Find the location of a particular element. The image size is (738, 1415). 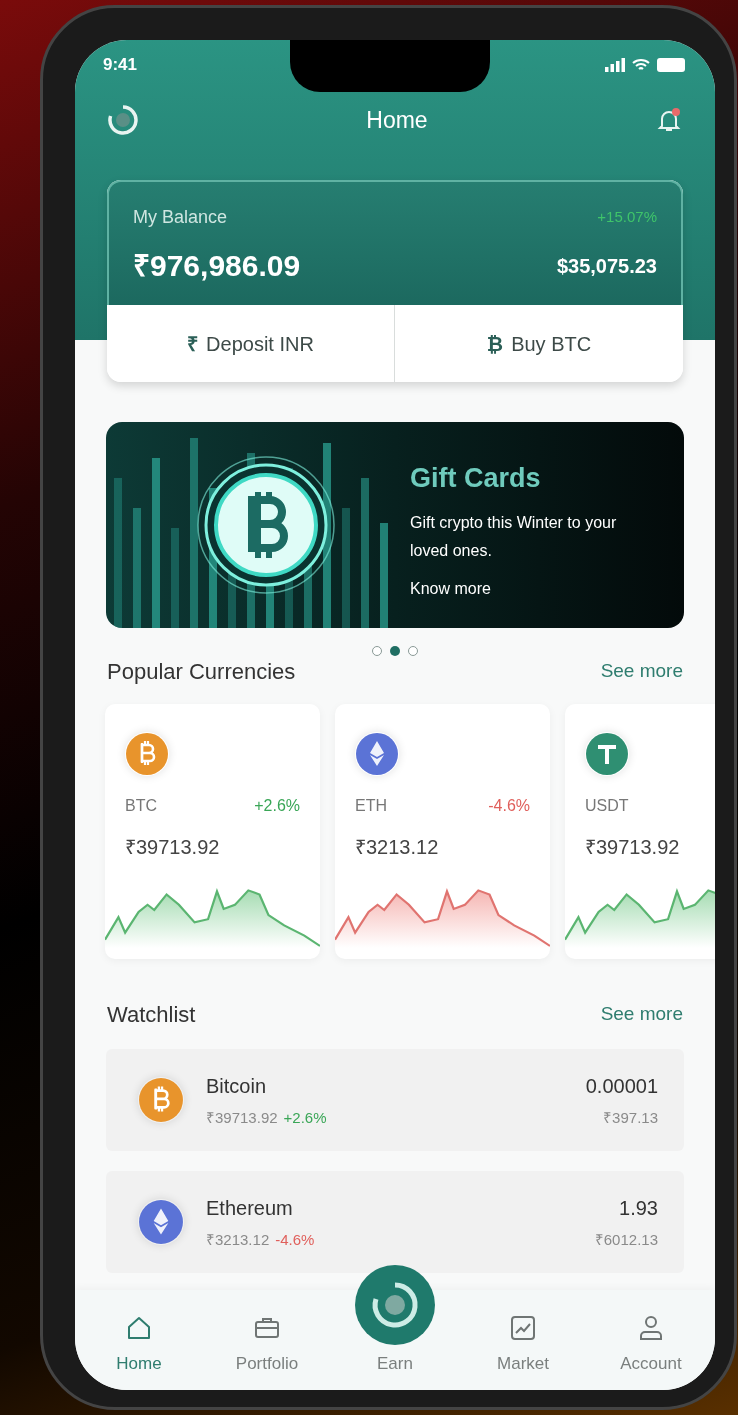

banner-text: Gift crypto this Winter to your loved ones. is located at coordinates (514, 536).